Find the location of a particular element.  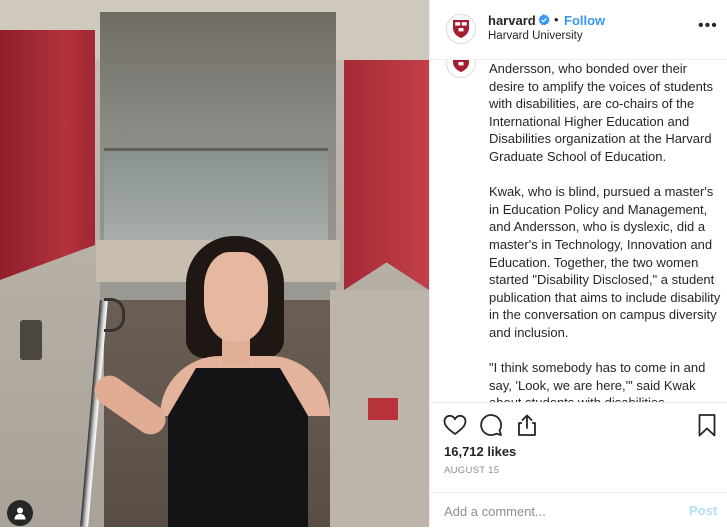

comment-icon is located at coordinates (491, 425).